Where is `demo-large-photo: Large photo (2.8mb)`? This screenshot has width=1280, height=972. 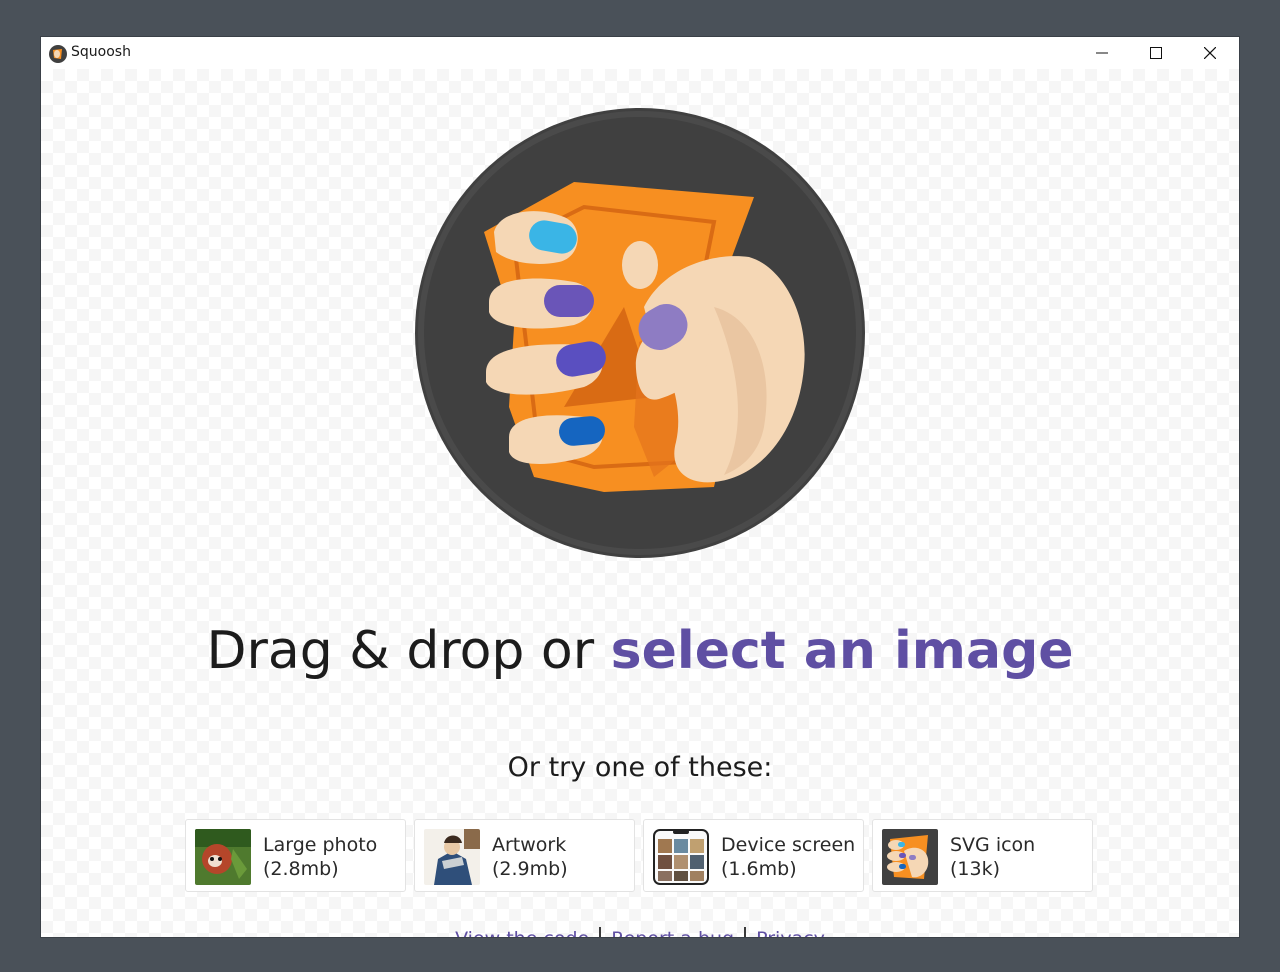
demo-large-photo: Large photo (2.8mb) is located at coordinates (295, 855).